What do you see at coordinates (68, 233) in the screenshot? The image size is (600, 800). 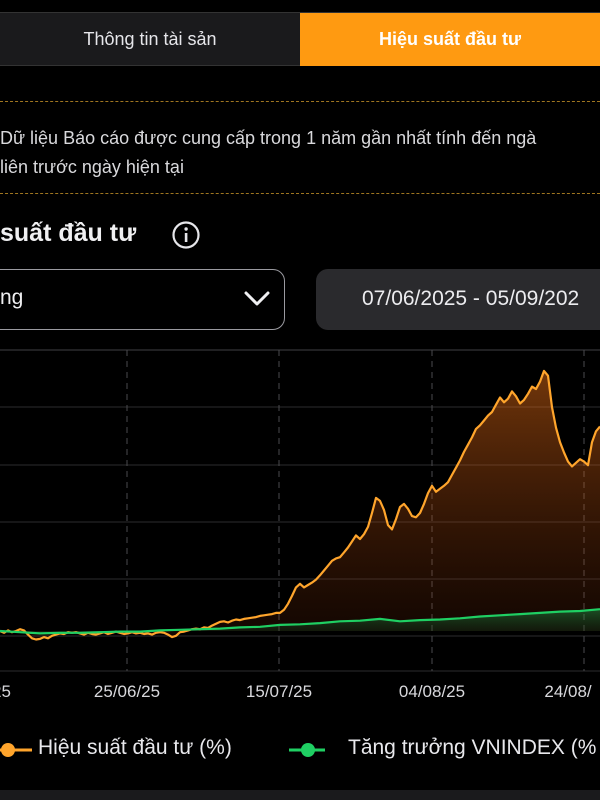 I see `section-title: suất đầu tư` at bounding box center [68, 233].